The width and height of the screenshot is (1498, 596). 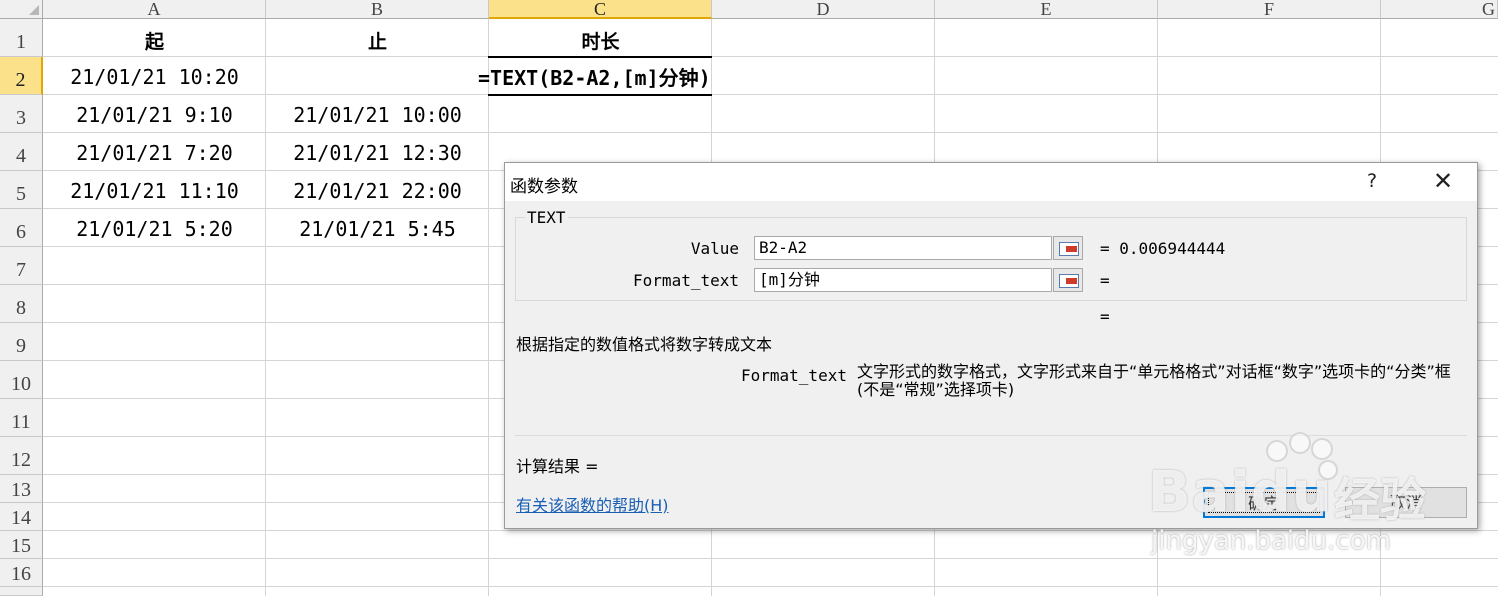 I want to click on select-all-corner, so click(x=21, y=9).